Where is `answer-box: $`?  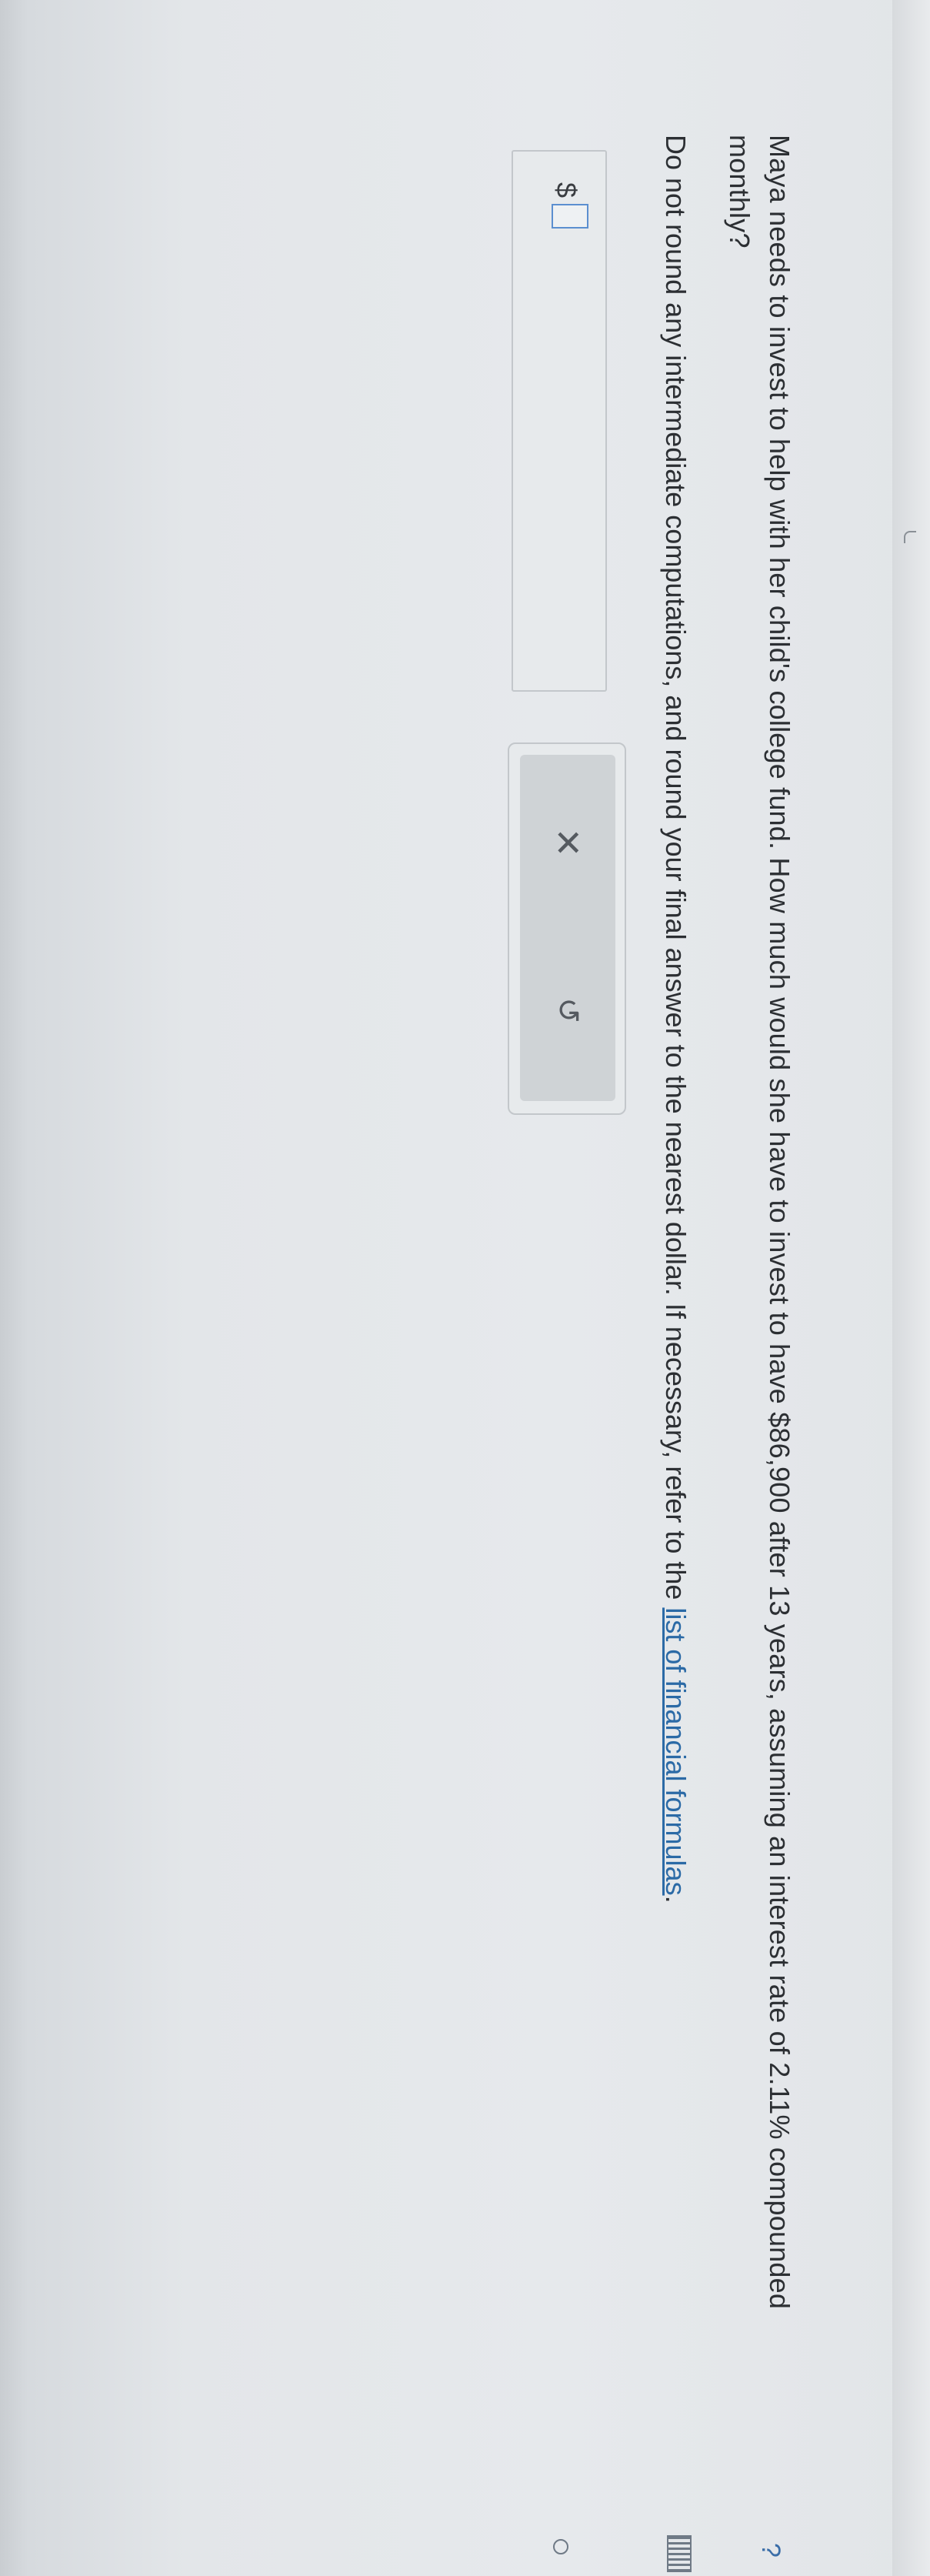
answer-box: $ is located at coordinates (559, 421).